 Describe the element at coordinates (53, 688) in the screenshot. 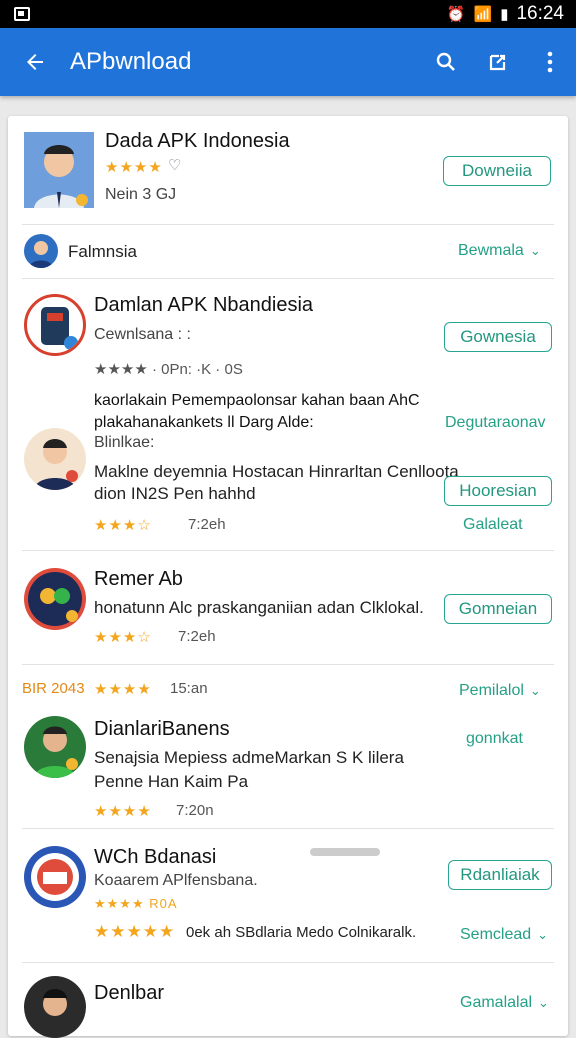

I see `category-label: BIR 2043` at that location.